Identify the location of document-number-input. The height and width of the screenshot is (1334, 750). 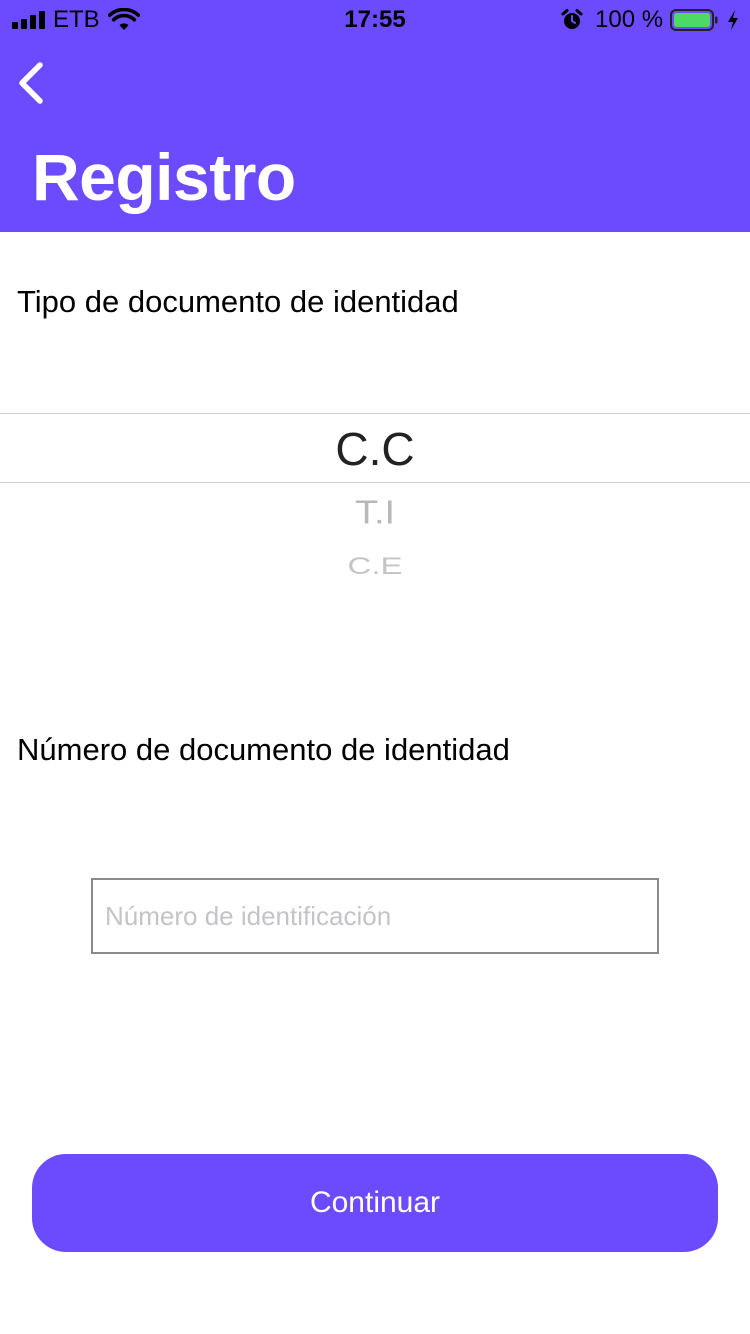
(375, 916).